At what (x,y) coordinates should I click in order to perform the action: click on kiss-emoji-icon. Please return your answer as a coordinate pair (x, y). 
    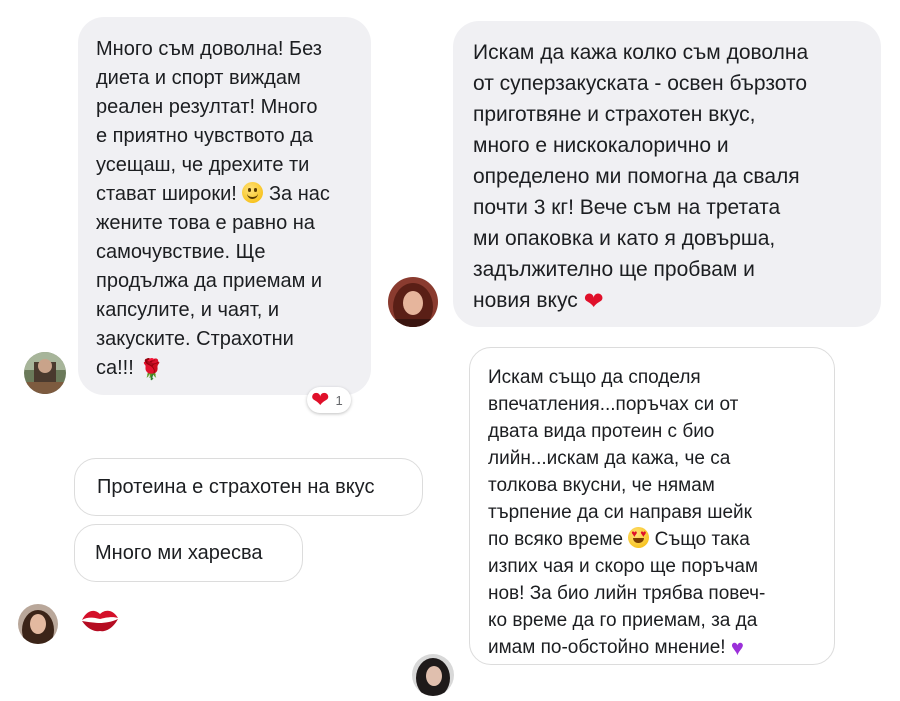
    Looking at the image, I should click on (100, 620).